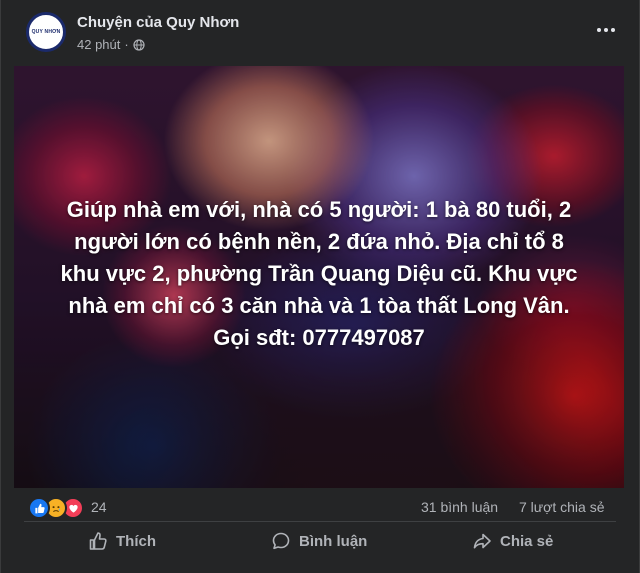 Image resolution: width=640 pixels, height=573 pixels. Describe the element at coordinates (39, 508) in the screenshot. I see `like-reaction-icon` at that location.